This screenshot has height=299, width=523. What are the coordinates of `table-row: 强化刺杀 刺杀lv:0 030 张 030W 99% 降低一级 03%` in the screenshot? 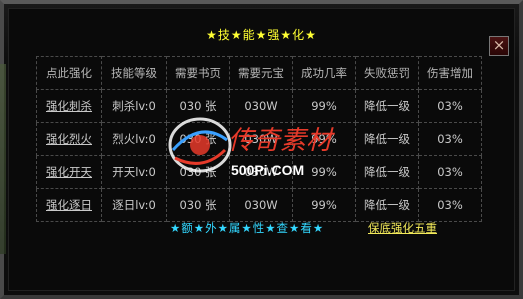 It's located at (259, 106).